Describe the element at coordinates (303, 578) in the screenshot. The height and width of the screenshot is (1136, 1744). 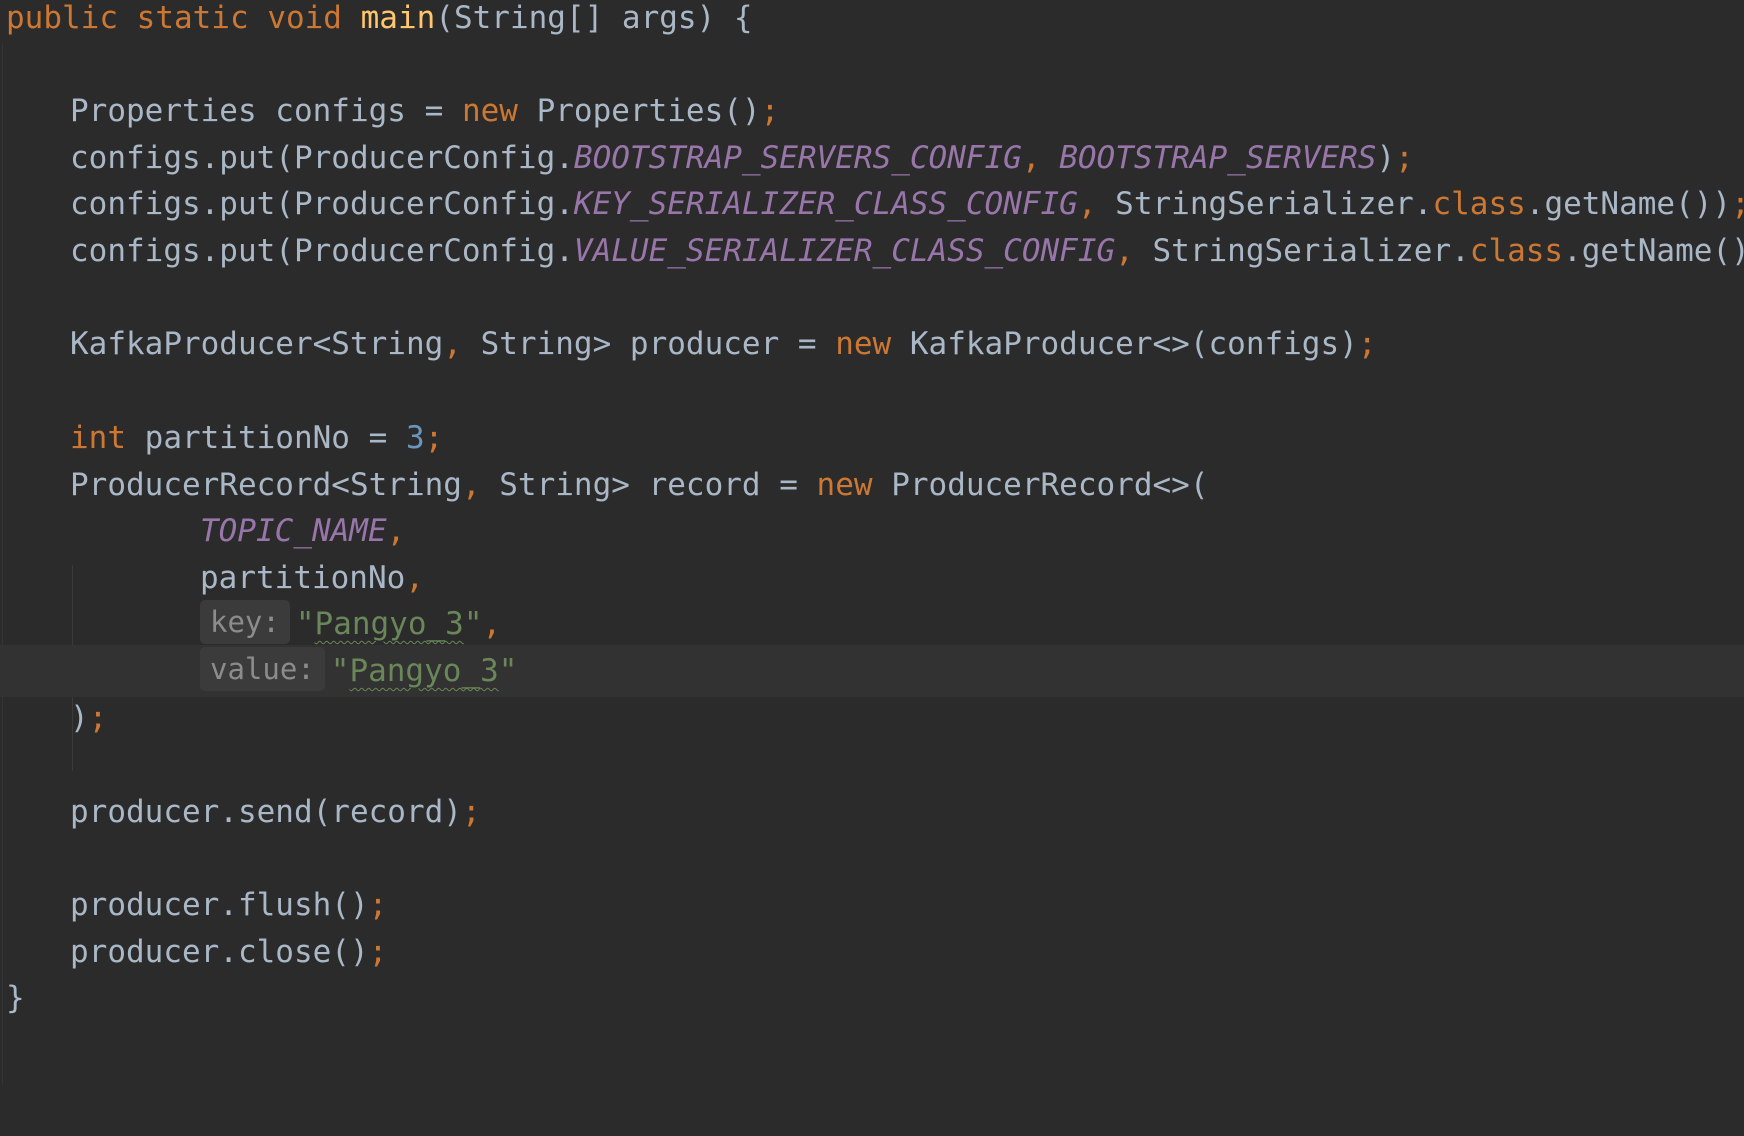
I see `code-text: partitionNo` at that location.